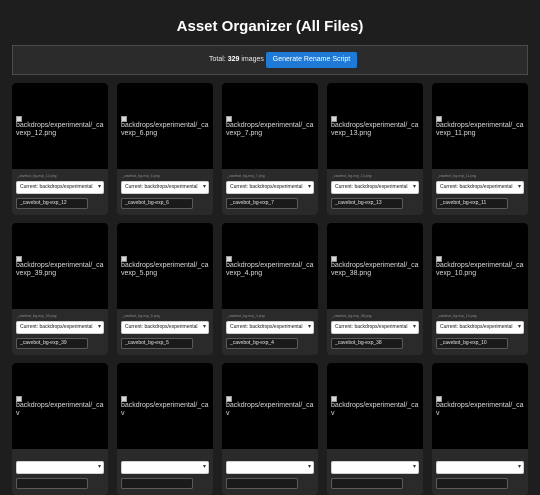 Image resolution: width=540 pixels, height=495 pixels. What do you see at coordinates (60, 269) in the screenshot?
I see `image-alt-text: backdrops/experimental/_cavexp_39.png` at bounding box center [60, 269].